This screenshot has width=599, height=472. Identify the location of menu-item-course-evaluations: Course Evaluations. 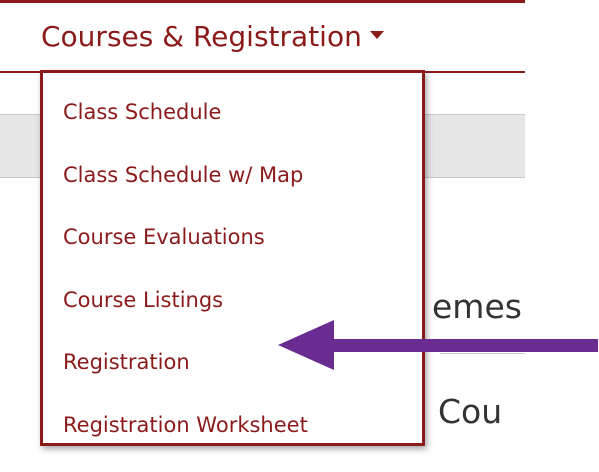
(232, 249).